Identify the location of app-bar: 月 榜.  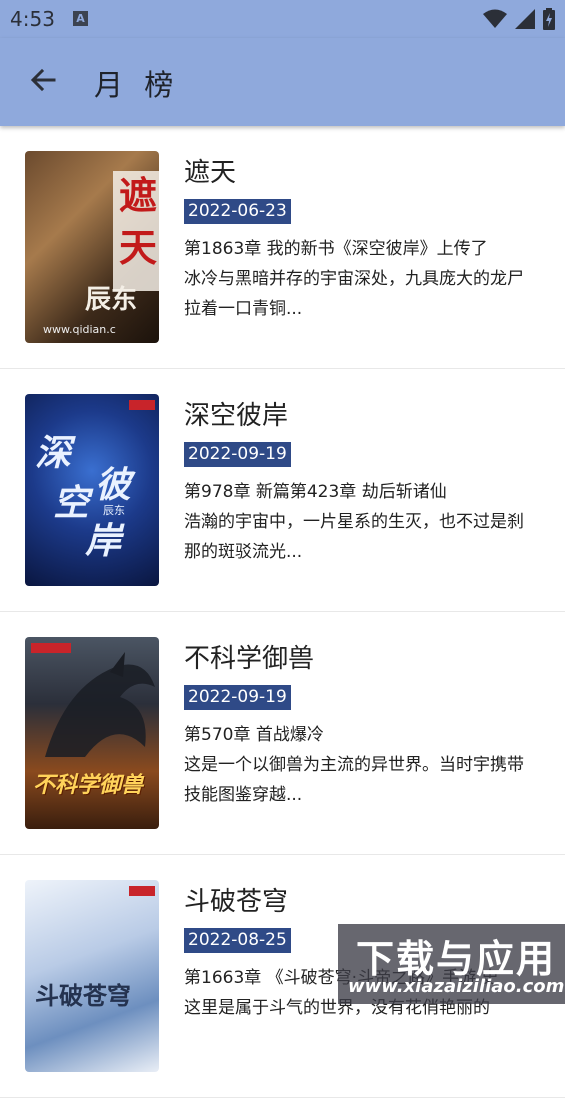
(282, 82).